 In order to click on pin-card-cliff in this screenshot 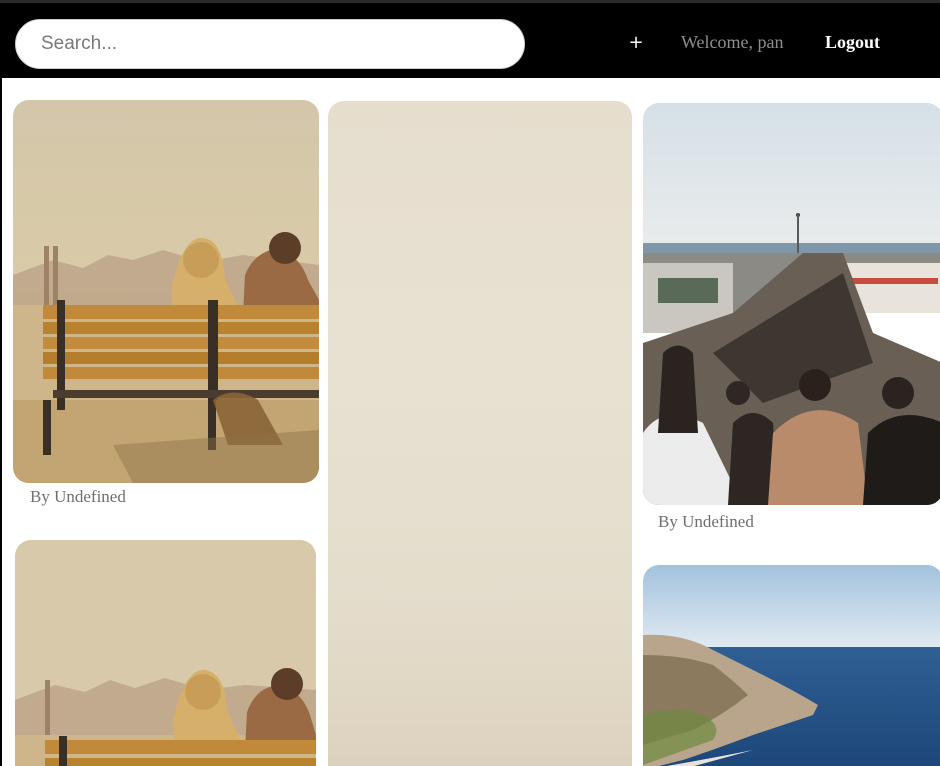, I will do `click(791, 665)`.